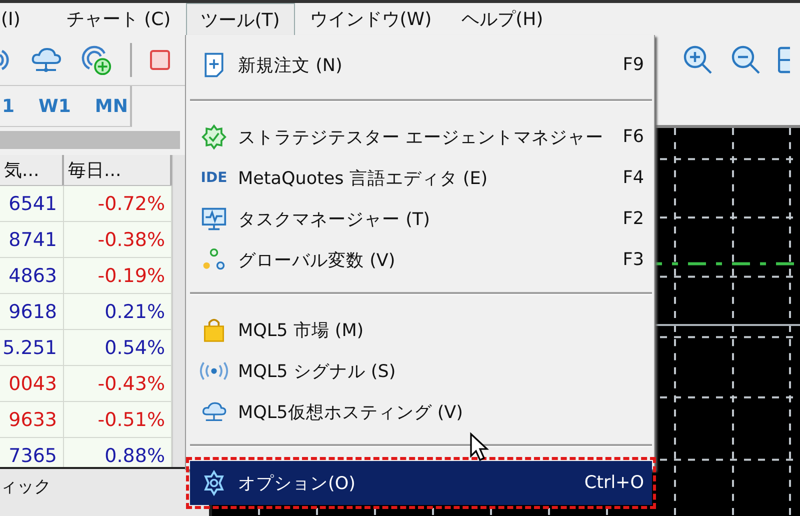  What do you see at coordinates (26, 19) in the screenshot?
I see `menu-item: (I)` at bounding box center [26, 19].